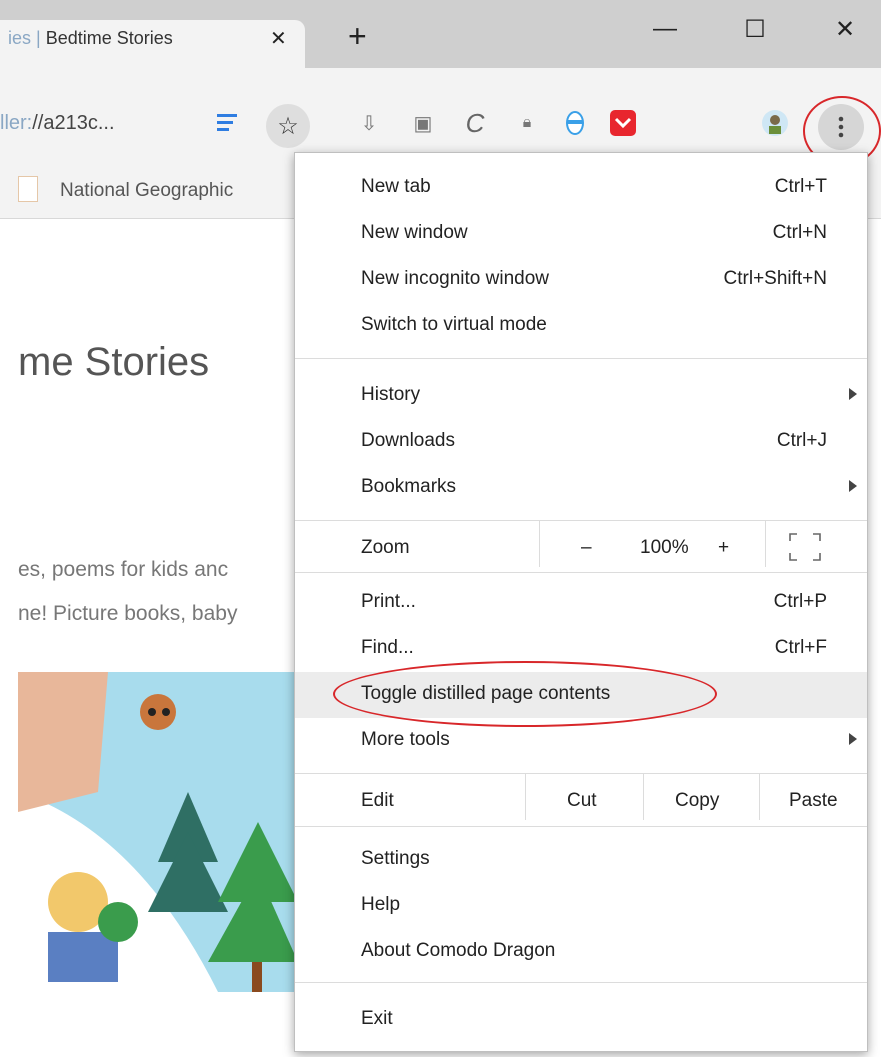  Describe the element at coordinates (581, 234) in the screenshot. I see `menu-item-new-window: New window Ctrl+N` at that location.